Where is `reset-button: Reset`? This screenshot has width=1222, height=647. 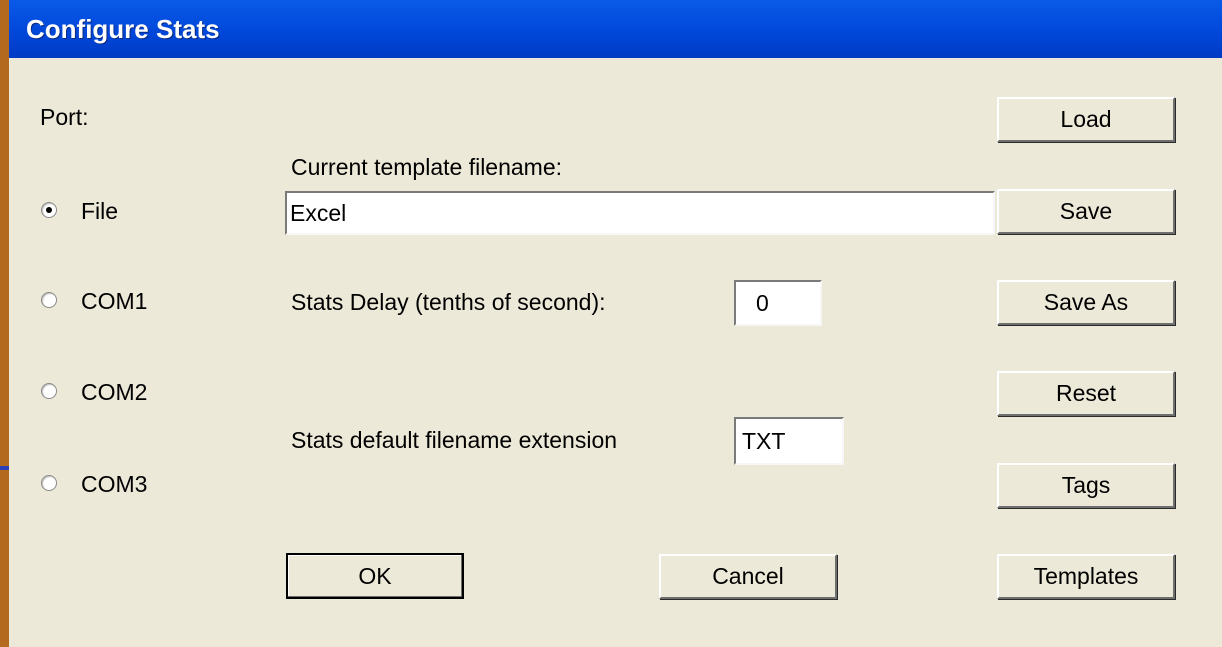
reset-button: Reset is located at coordinates (1086, 393).